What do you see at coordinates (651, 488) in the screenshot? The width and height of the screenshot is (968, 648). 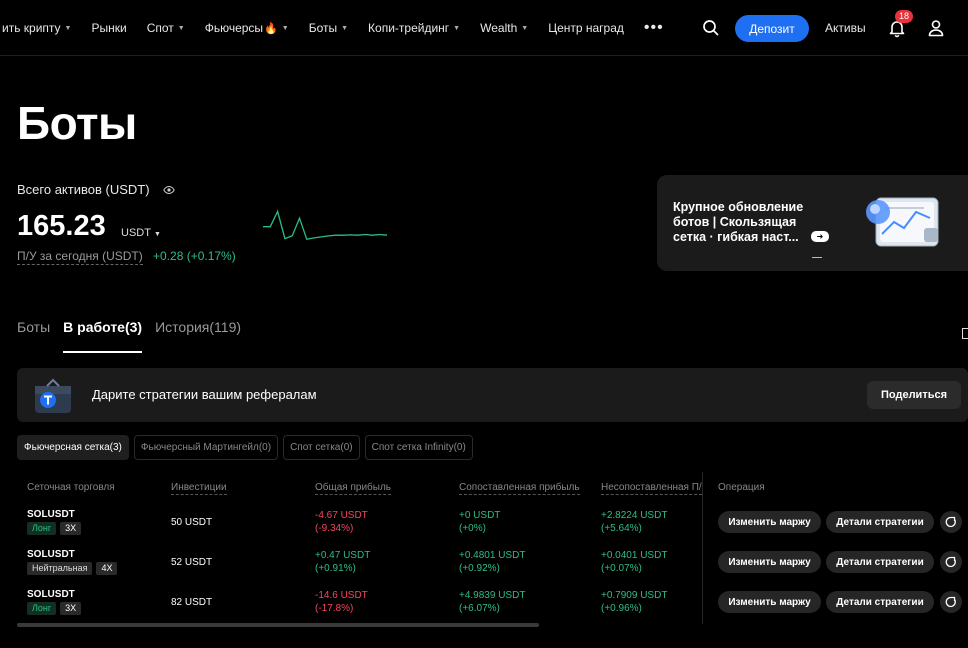 I see `col-unmatched-pnl: Несопоставленная П/У` at bounding box center [651, 488].